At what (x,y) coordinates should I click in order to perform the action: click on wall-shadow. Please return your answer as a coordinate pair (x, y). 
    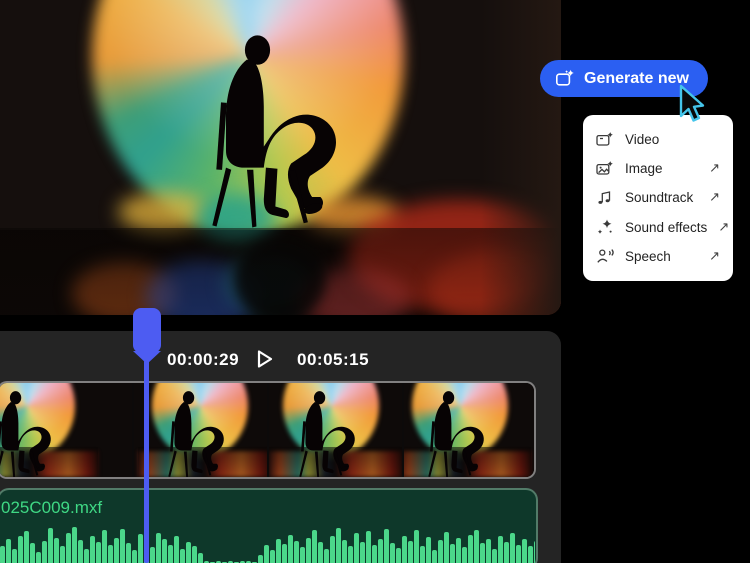
    Looking at the image, I should click on (521, 157).